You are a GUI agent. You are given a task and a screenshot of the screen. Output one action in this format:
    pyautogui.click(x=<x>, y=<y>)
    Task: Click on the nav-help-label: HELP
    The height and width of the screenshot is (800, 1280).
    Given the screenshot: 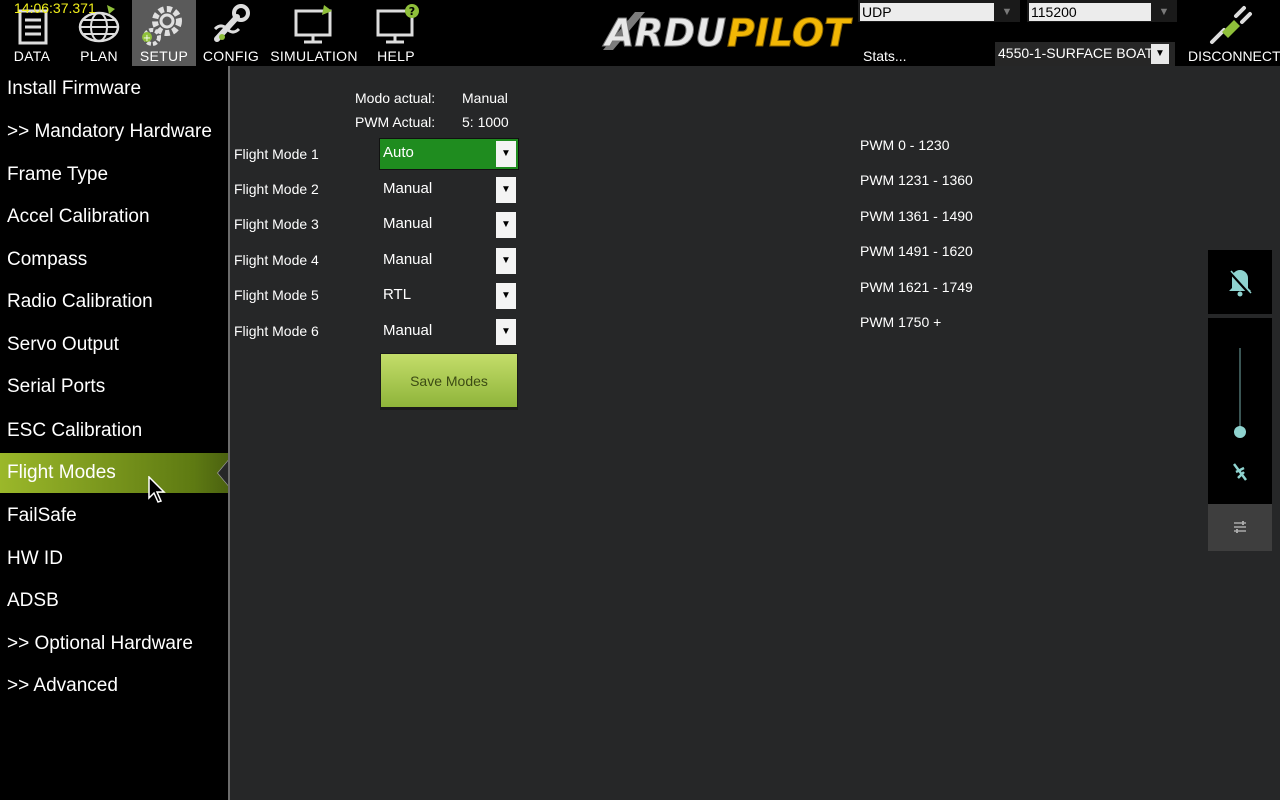 What is the action you would take?
    pyautogui.click(x=396, y=56)
    